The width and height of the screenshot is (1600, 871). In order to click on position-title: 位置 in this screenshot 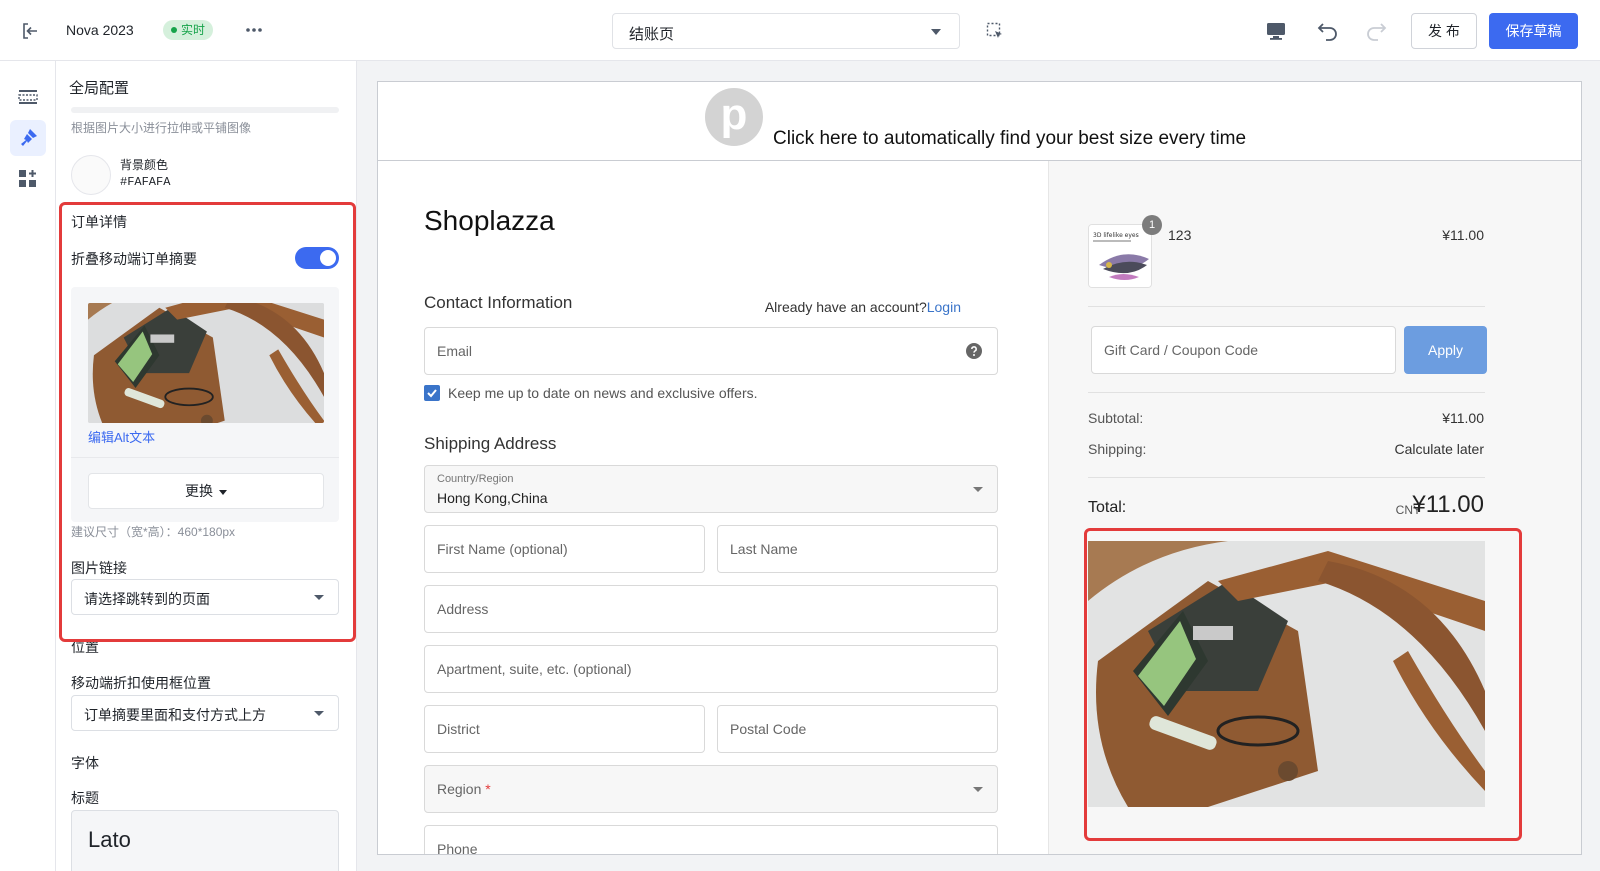, I will do `click(85, 647)`.